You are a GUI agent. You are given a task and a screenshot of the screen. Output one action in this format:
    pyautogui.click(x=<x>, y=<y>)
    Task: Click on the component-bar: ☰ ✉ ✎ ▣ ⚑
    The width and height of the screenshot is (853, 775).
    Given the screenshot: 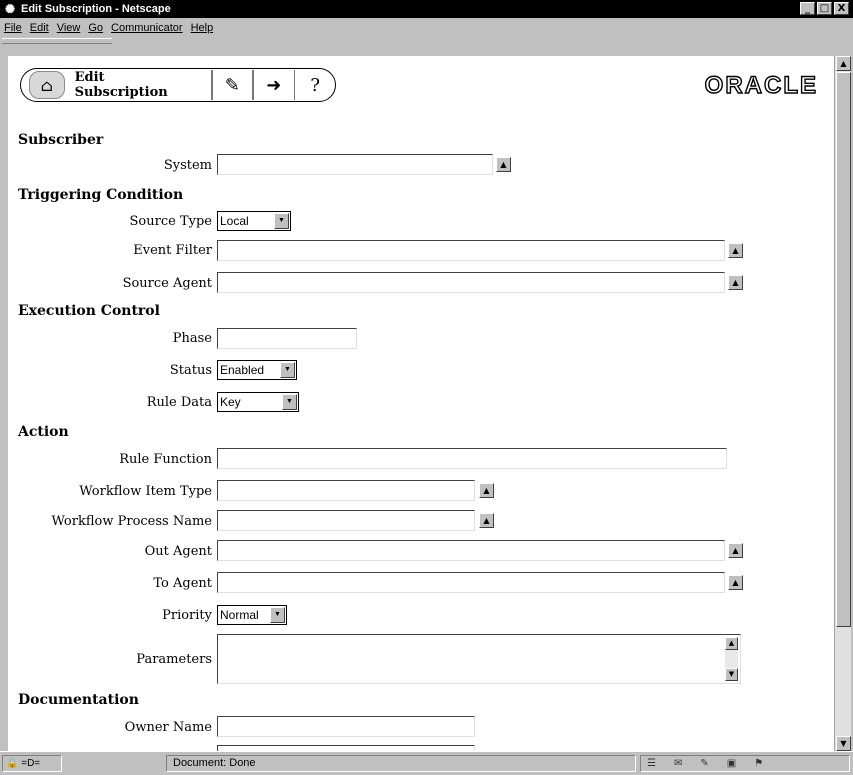 What is the action you would take?
    pyautogui.click(x=745, y=763)
    